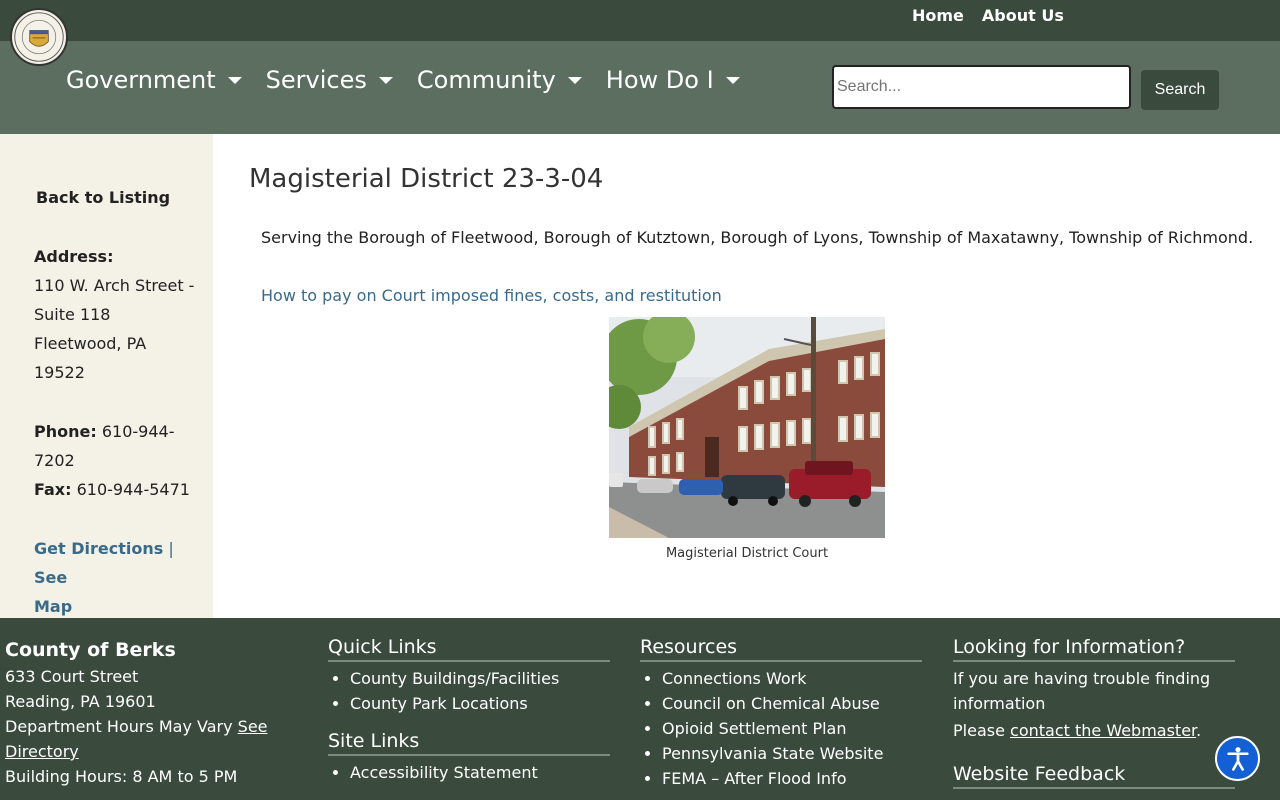 Image resolution: width=1280 pixels, height=800 pixels. What do you see at coordinates (981, 87) in the screenshot?
I see `search-input` at bounding box center [981, 87].